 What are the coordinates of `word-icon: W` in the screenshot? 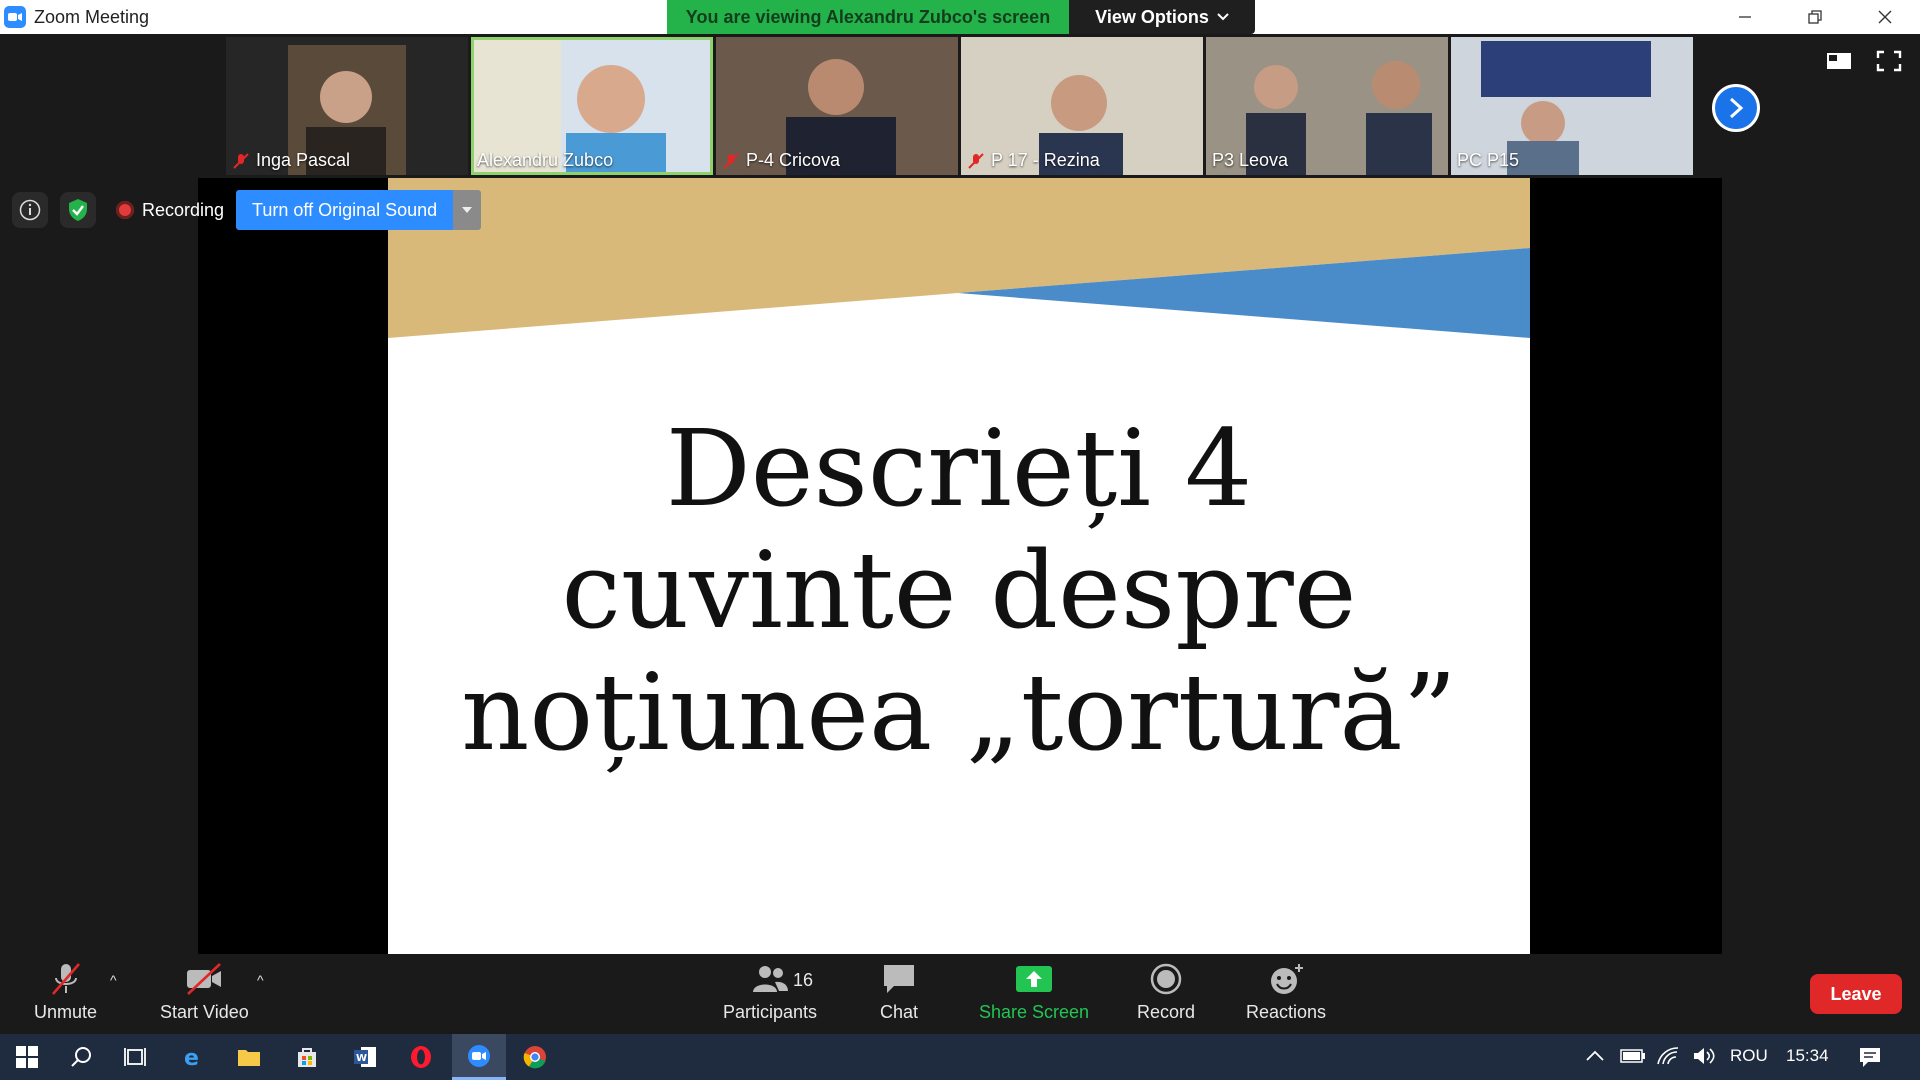 It's located at (365, 1057).